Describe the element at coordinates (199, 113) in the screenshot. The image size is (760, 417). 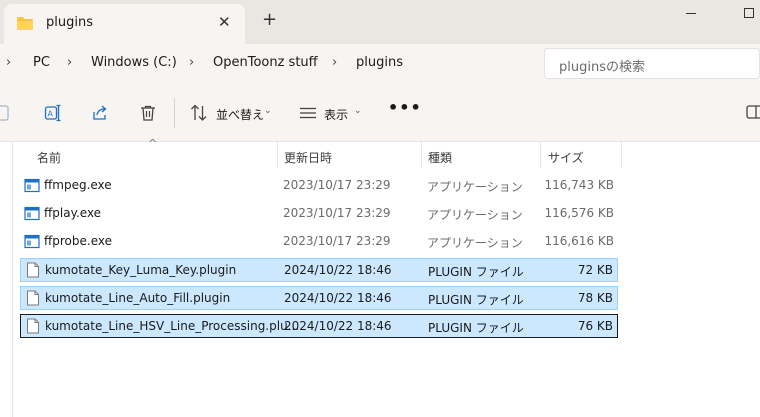
I see `sort-icon` at that location.